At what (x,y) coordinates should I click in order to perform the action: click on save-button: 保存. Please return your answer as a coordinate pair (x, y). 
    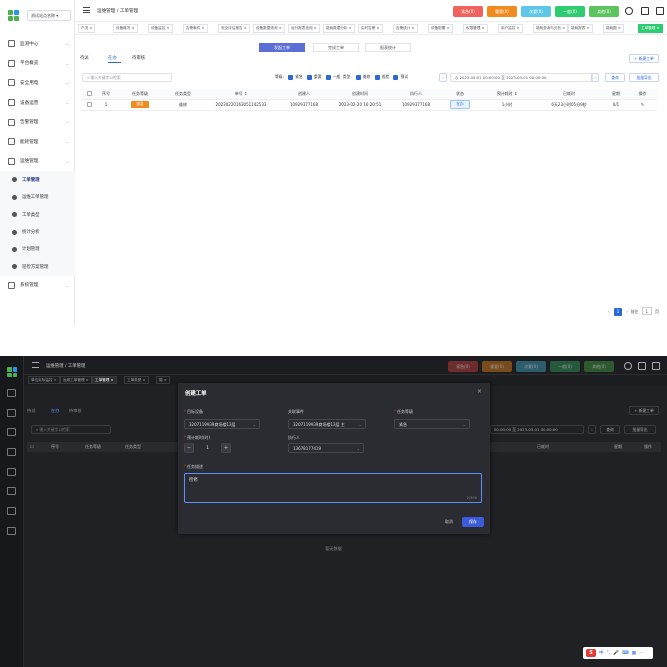
    Looking at the image, I should click on (473, 522).